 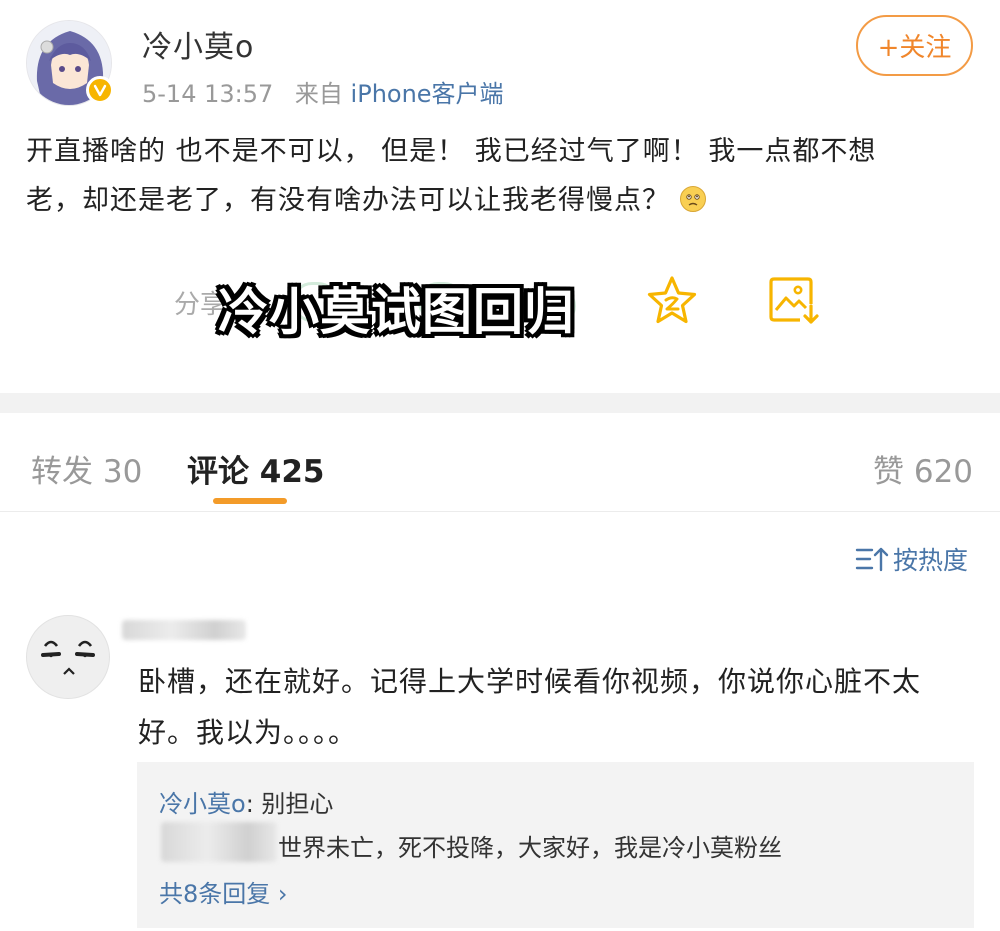 I want to click on post-text-line-2-wrap: 老，却还是老了，有没有啥办法可以让我老得慢点？, so click(x=501, y=200).